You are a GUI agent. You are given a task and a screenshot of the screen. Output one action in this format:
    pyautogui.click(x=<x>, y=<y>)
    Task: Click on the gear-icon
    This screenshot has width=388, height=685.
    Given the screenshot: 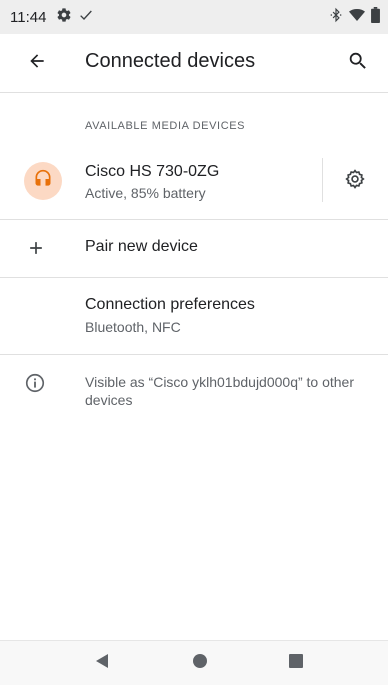 What is the action you would take?
    pyautogui.click(x=355, y=181)
    